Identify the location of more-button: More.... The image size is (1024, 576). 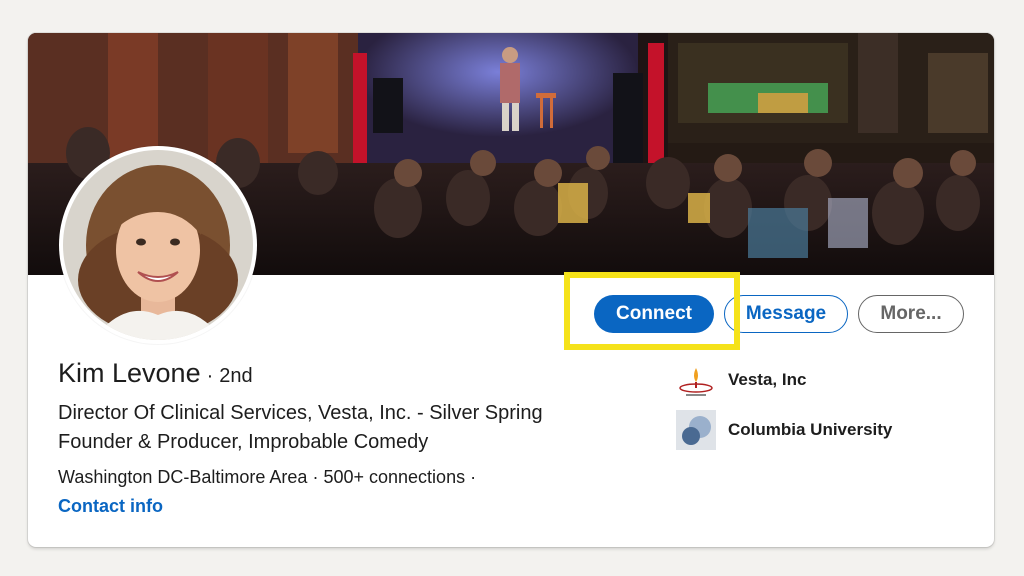
(911, 314).